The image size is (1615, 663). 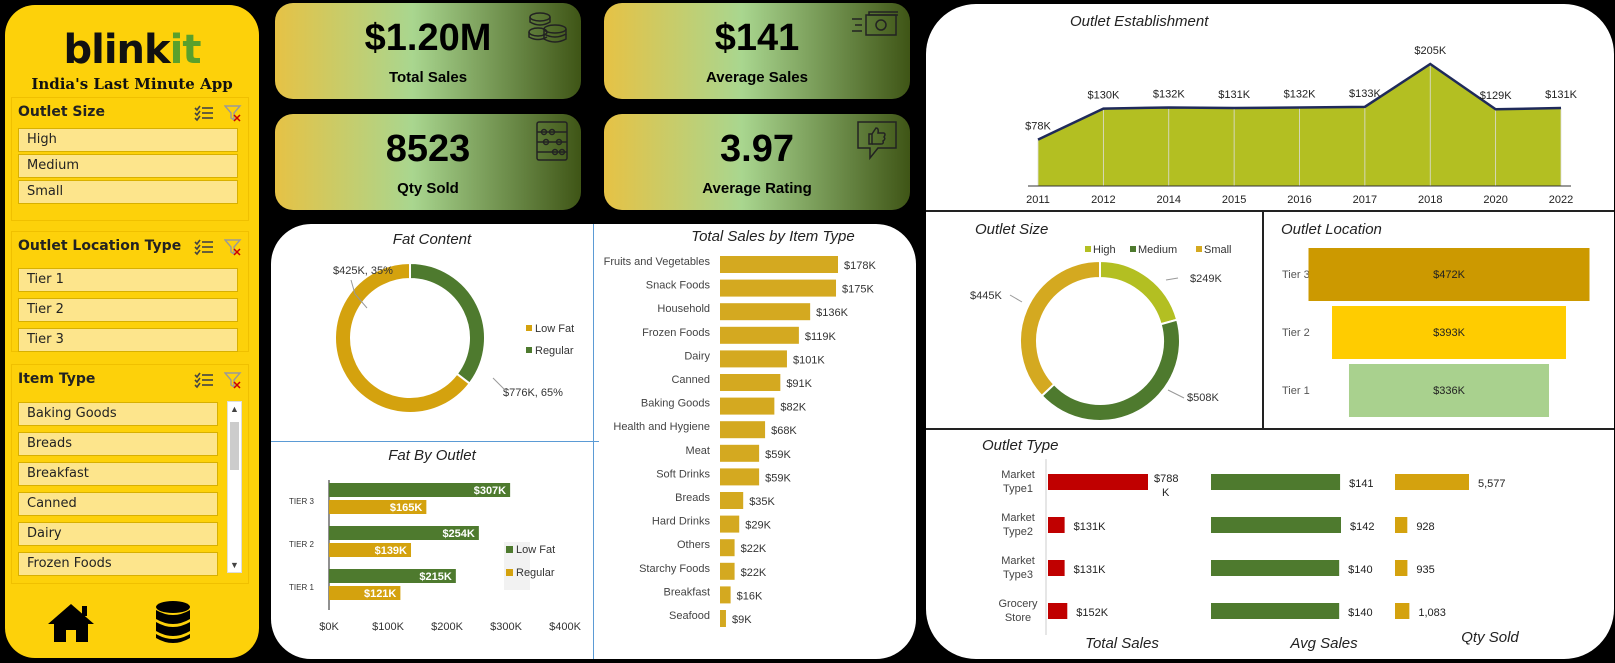 I want to click on data-label: $130K, so click(x=1103, y=96).